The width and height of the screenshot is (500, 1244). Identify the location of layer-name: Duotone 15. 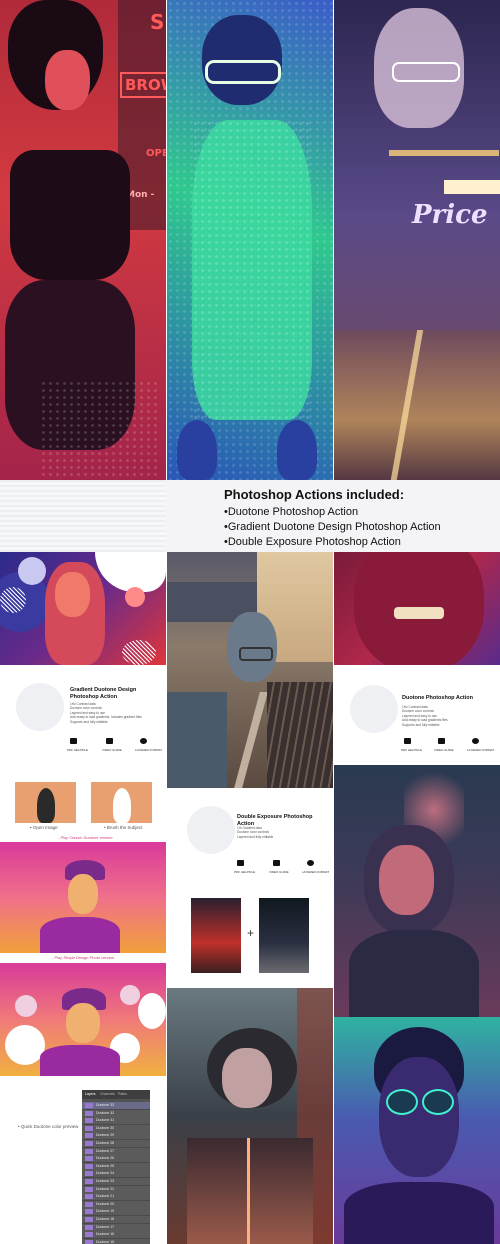
(105, 1241).